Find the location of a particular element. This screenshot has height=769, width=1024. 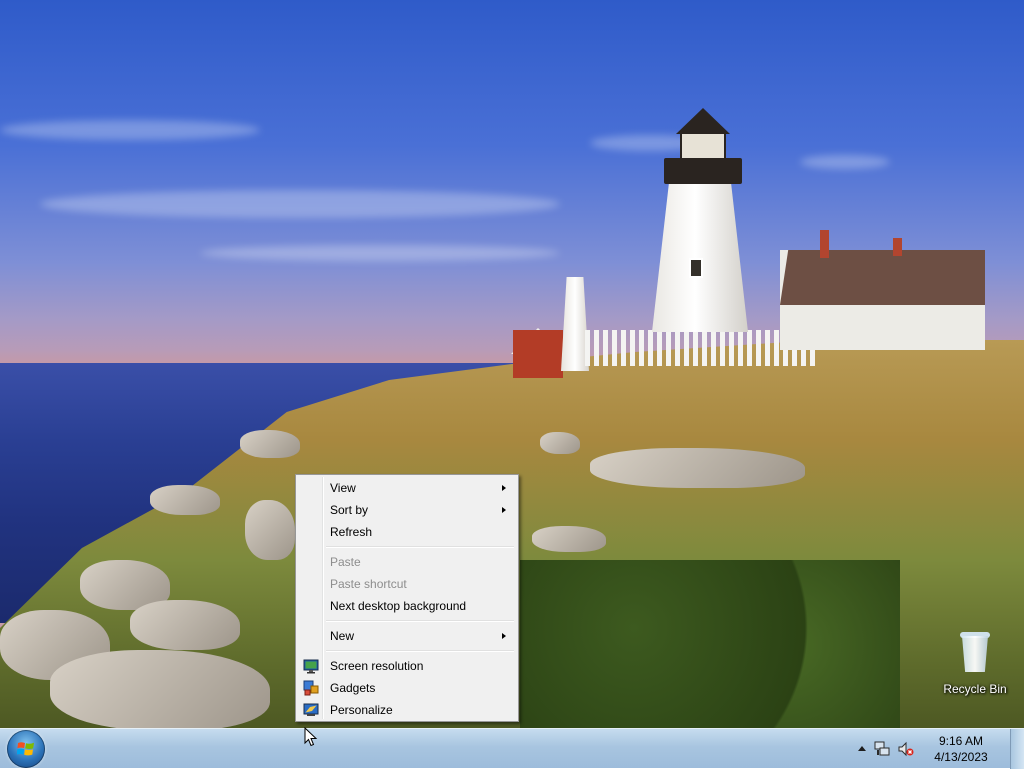

menu-item-paste-shortcut: Paste shortcut is located at coordinates (407, 584).